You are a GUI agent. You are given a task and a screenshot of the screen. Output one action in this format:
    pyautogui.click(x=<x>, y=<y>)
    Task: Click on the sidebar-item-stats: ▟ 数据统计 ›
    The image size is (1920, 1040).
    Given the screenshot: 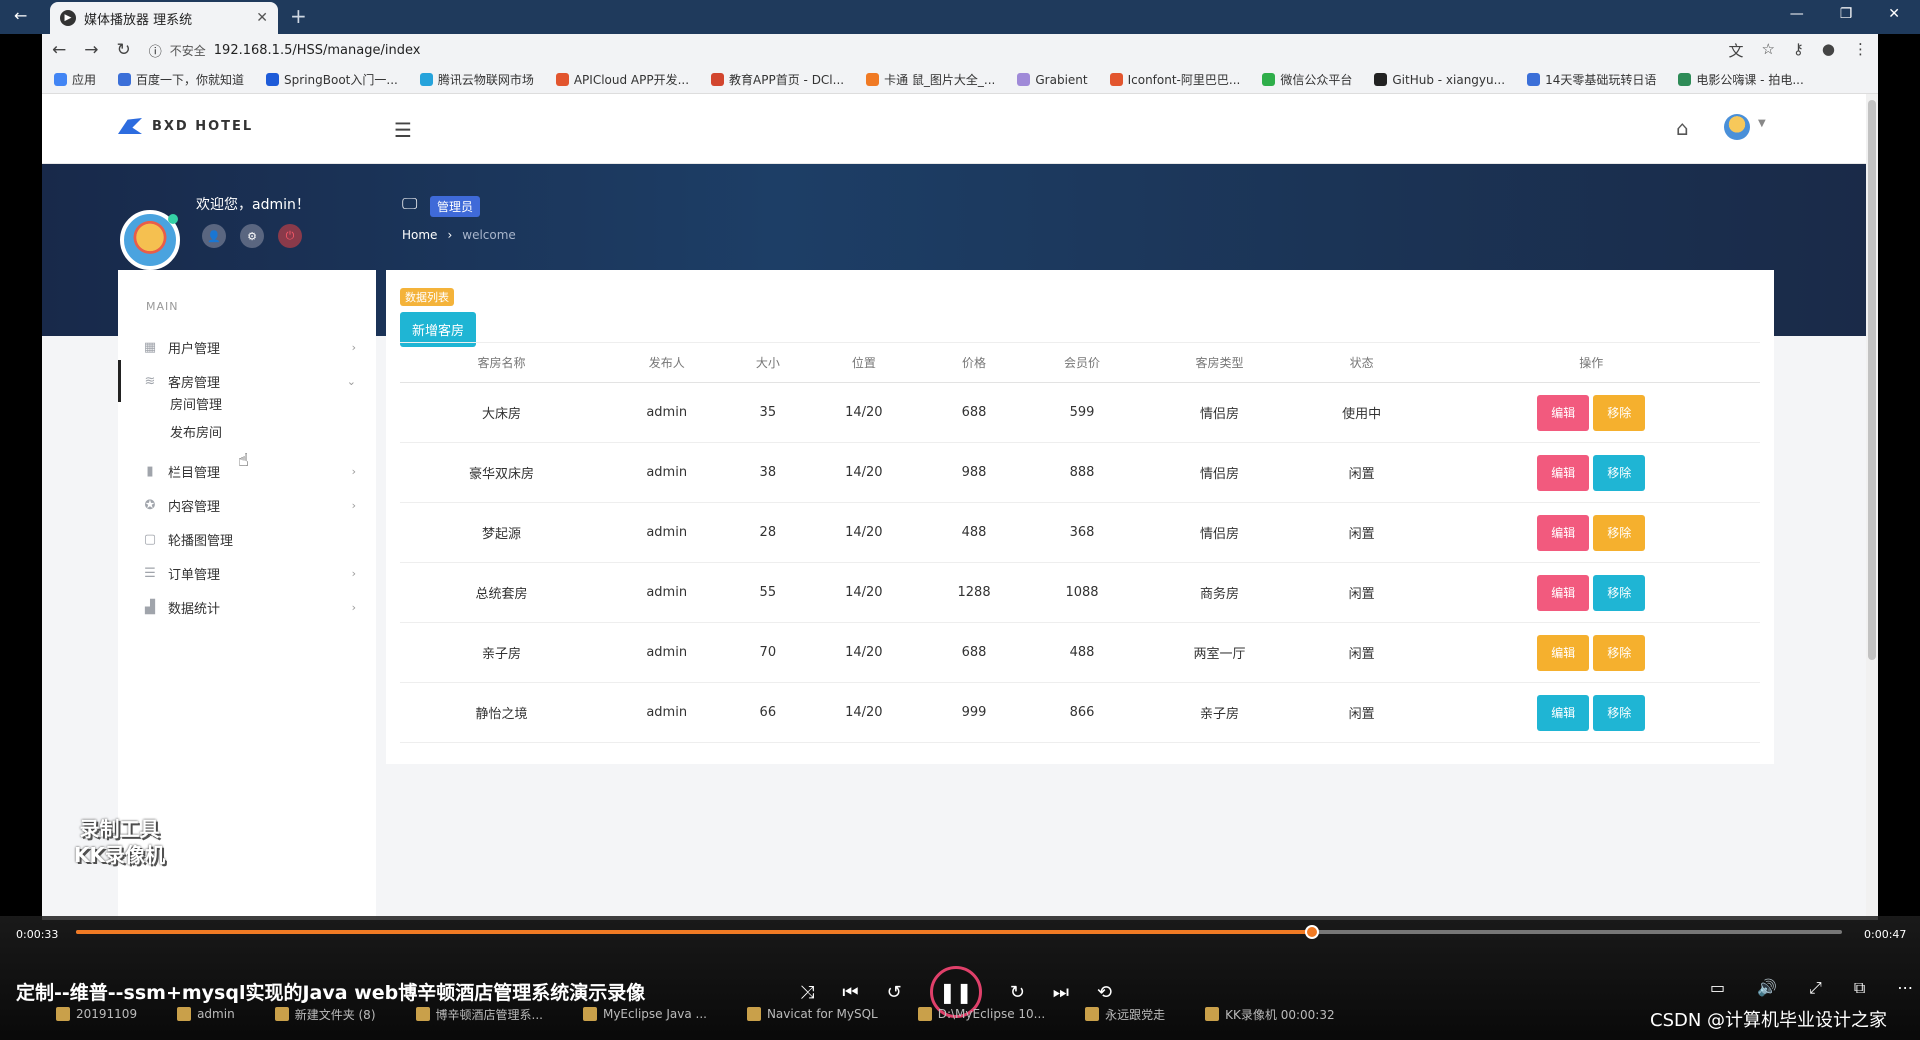 What is the action you would take?
    pyautogui.click(x=247, y=607)
    